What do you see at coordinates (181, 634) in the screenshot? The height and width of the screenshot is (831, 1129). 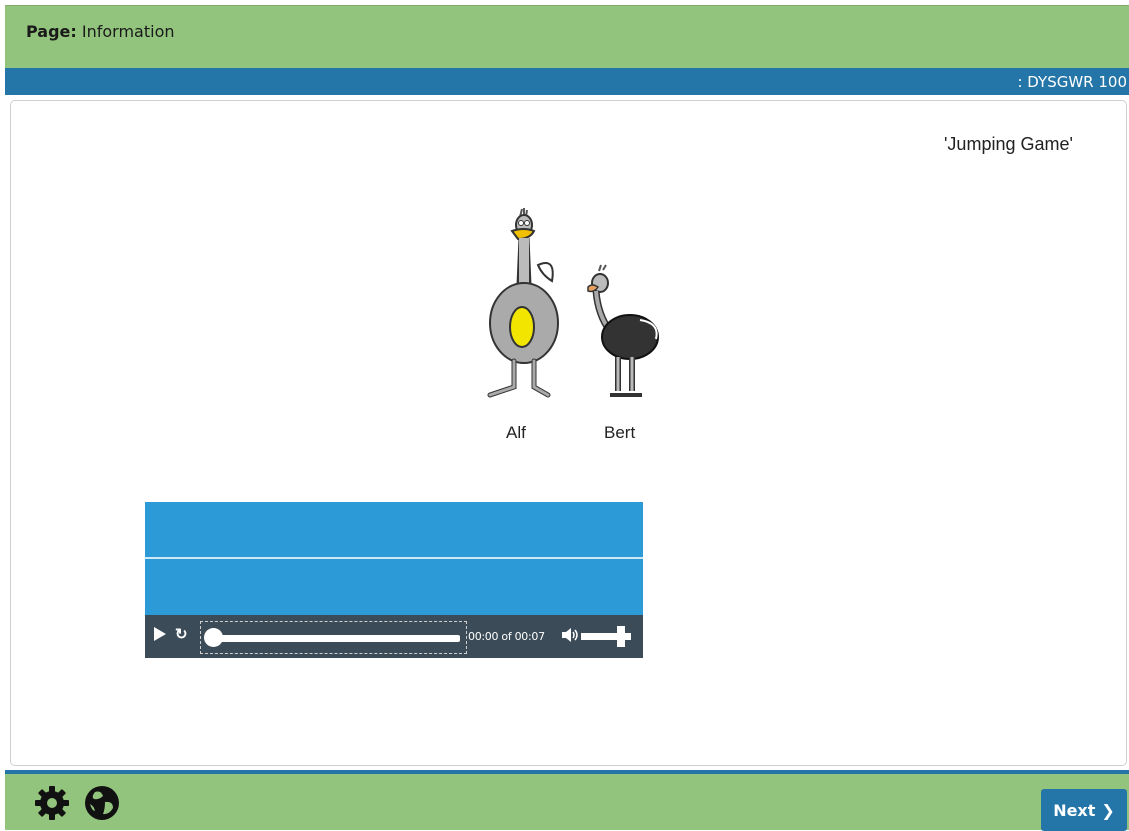 I see `repeat-icon: ↻` at bounding box center [181, 634].